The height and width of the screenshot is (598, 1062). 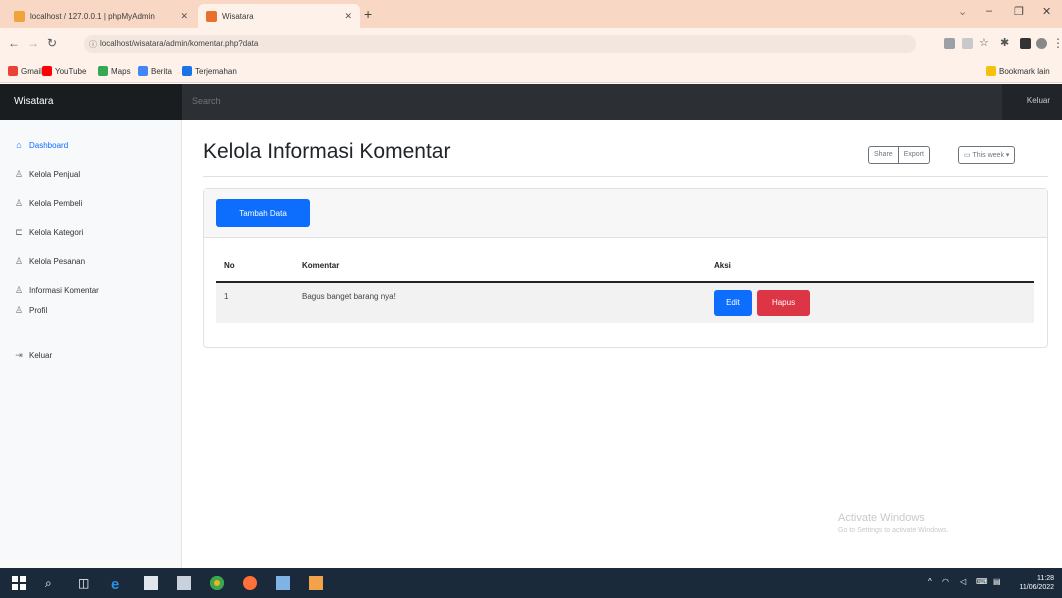 I want to click on edit-button: Edit, so click(x=733, y=303).